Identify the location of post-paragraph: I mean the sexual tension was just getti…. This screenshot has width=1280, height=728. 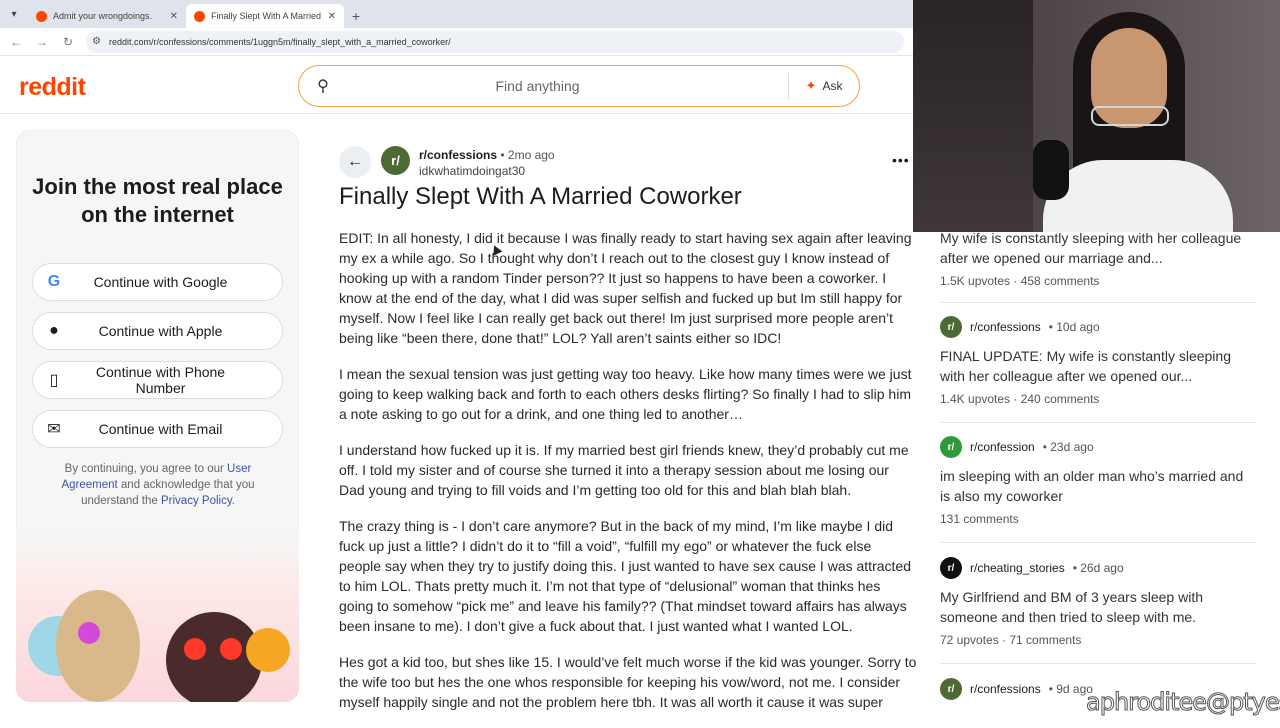
(625, 394).